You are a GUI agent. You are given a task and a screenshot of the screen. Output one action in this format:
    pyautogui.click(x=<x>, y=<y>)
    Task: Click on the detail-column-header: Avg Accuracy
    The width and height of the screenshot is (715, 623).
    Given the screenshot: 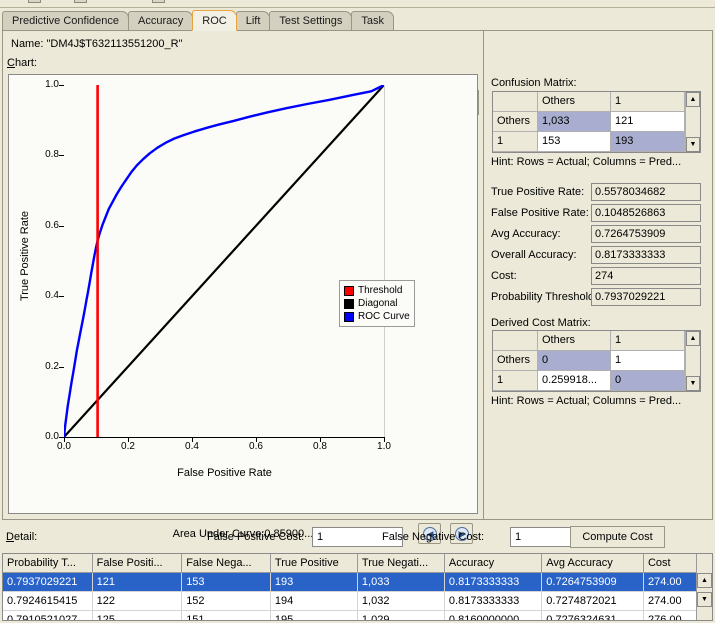 What is the action you would take?
    pyautogui.click(x=593, y=563)
    